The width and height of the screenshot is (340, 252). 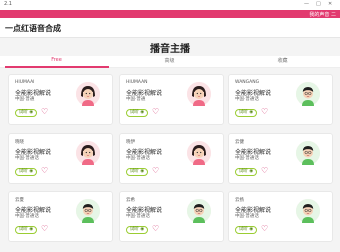 I want to click on voice-name: HIUMAAI, so click(x=25, y=82).